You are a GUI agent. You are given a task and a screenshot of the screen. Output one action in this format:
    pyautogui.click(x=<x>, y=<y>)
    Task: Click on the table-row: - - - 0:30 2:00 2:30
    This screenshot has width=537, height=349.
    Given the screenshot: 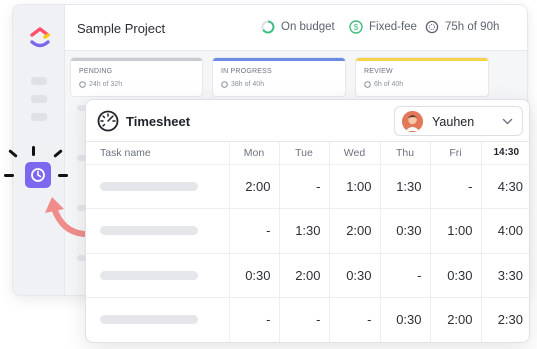 What is the action you would take?
    pyautogui.click(x=307, y=319)
    